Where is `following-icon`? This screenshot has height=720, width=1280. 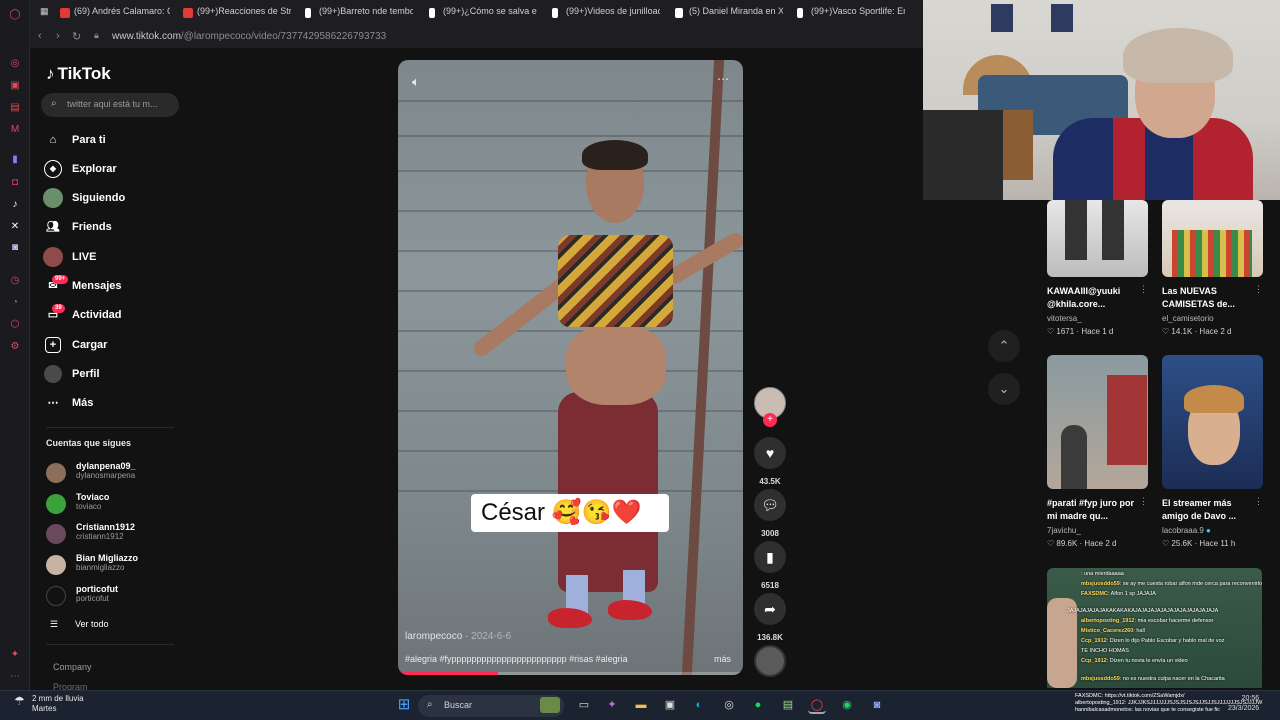 following-icon is located at coordinates (53, 198).